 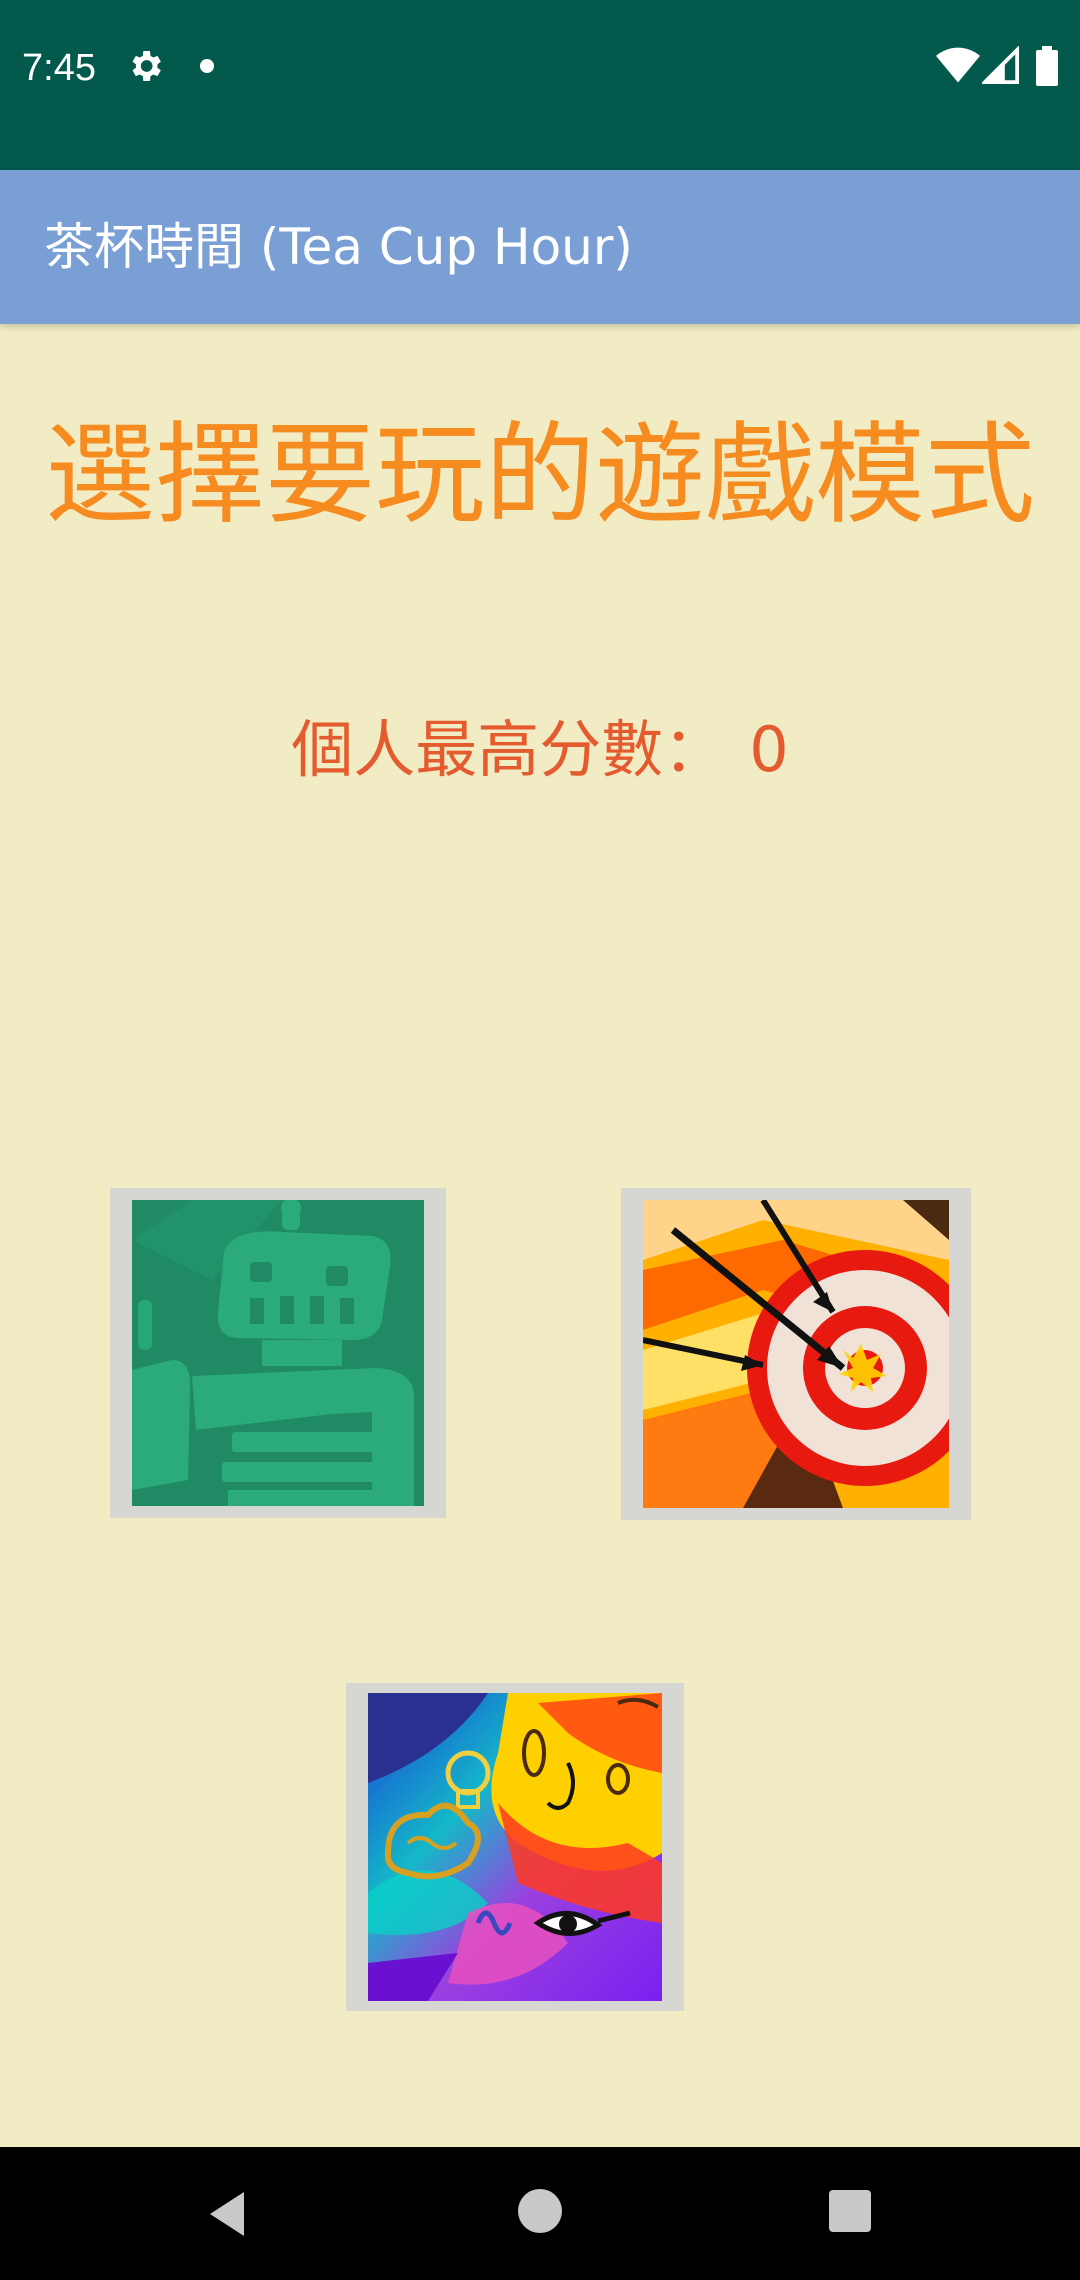 I want to click on game-mode-mind-button, so click(x=515, y=1847).